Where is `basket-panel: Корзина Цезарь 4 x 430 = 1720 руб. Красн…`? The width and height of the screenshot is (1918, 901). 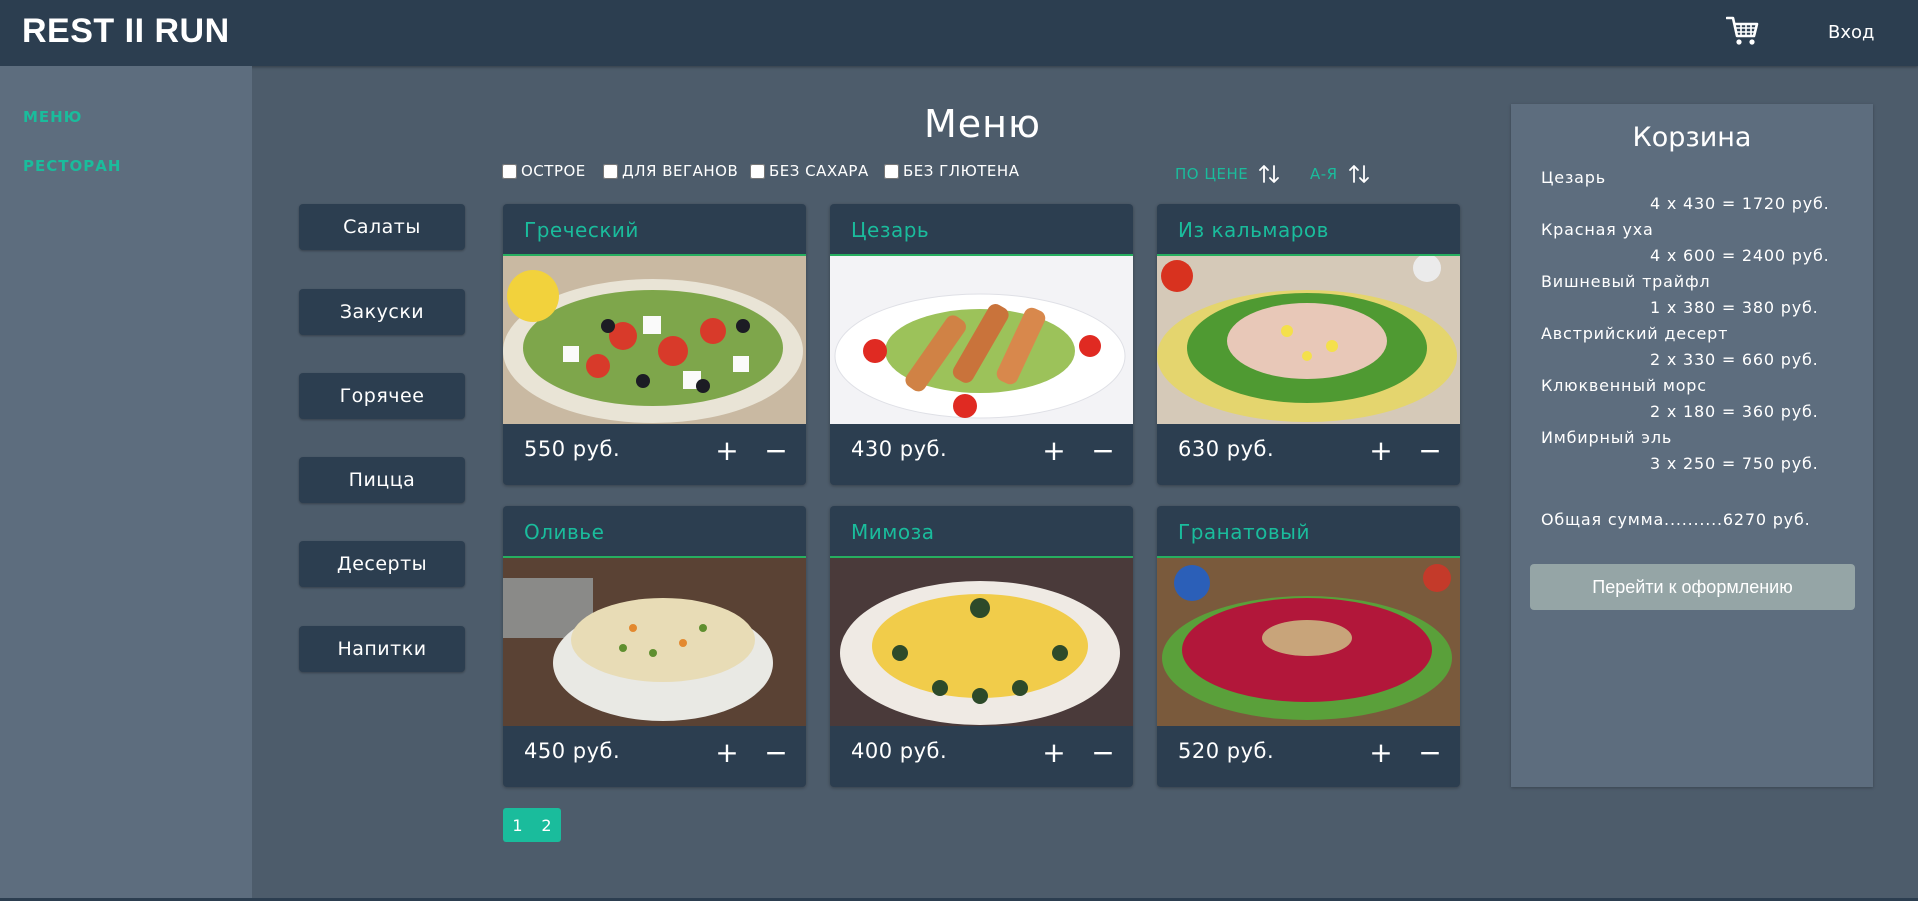 basket-panel: Корзина Цезарь 4 x 430 = 1720 руб. Красн… is located at coordinates (1692, 445).